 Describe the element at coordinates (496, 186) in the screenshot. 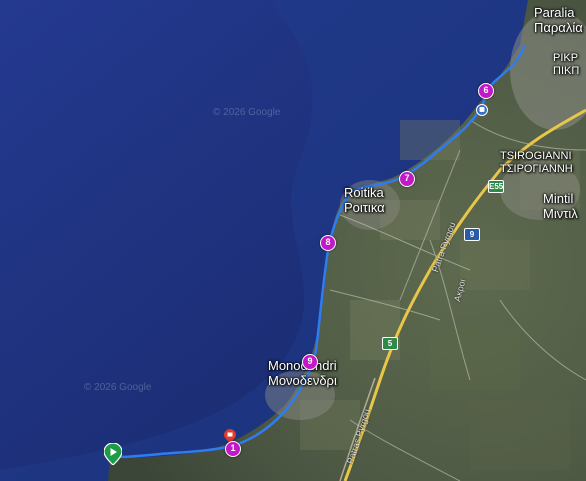

I see `road-shield-e55: E55` at that location.